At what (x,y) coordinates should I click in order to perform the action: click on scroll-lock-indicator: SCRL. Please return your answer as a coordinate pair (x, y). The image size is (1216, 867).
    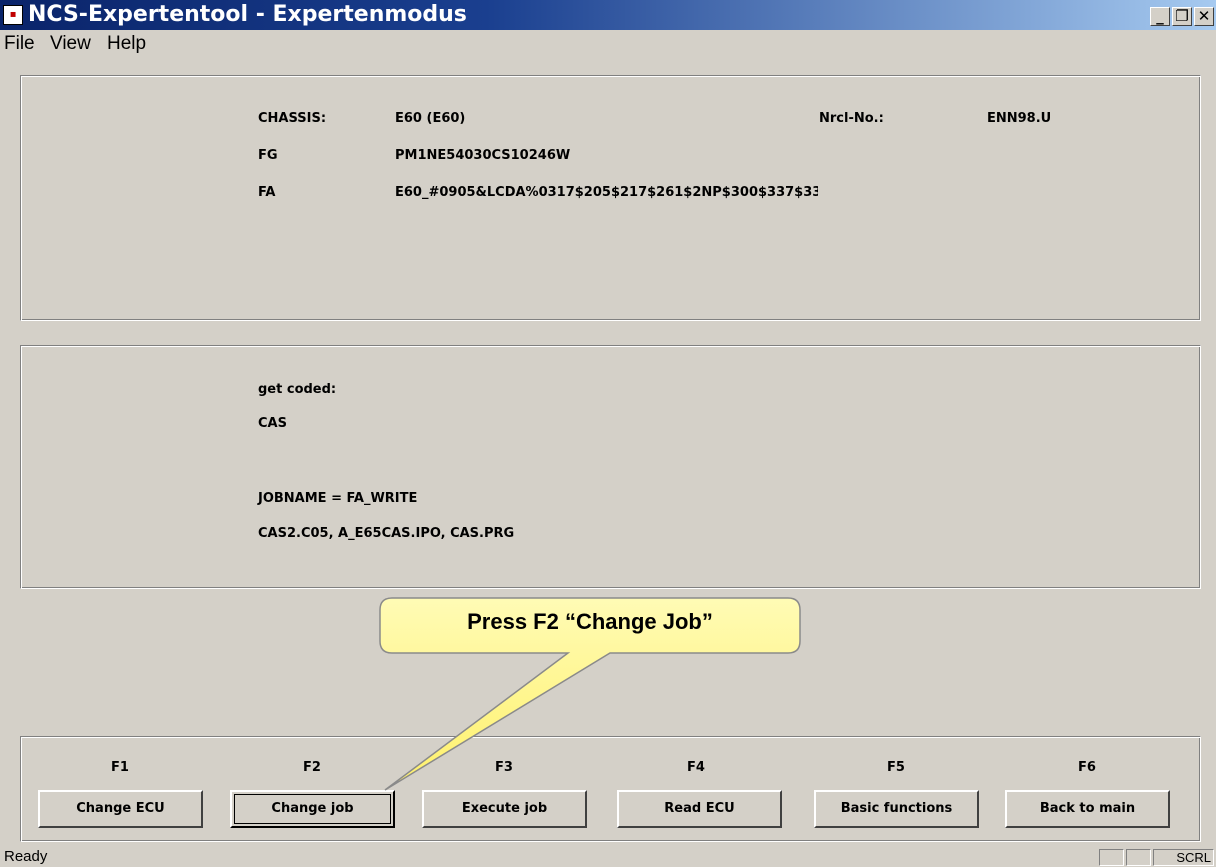
    Looking at the image, I should click on (1183, 857).